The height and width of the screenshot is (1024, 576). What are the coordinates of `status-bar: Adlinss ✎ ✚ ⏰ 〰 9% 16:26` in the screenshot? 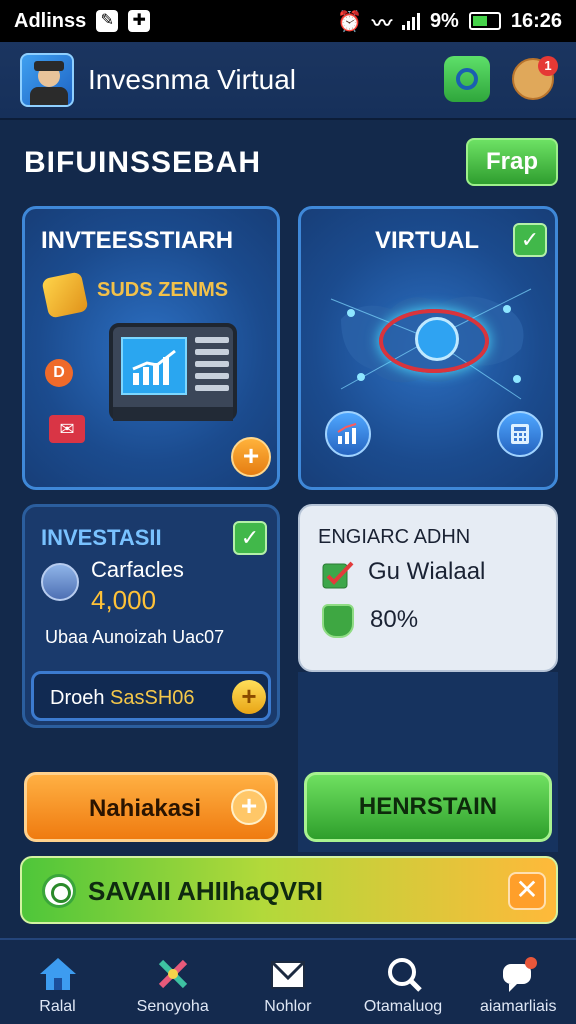 It's located at (288, 21).